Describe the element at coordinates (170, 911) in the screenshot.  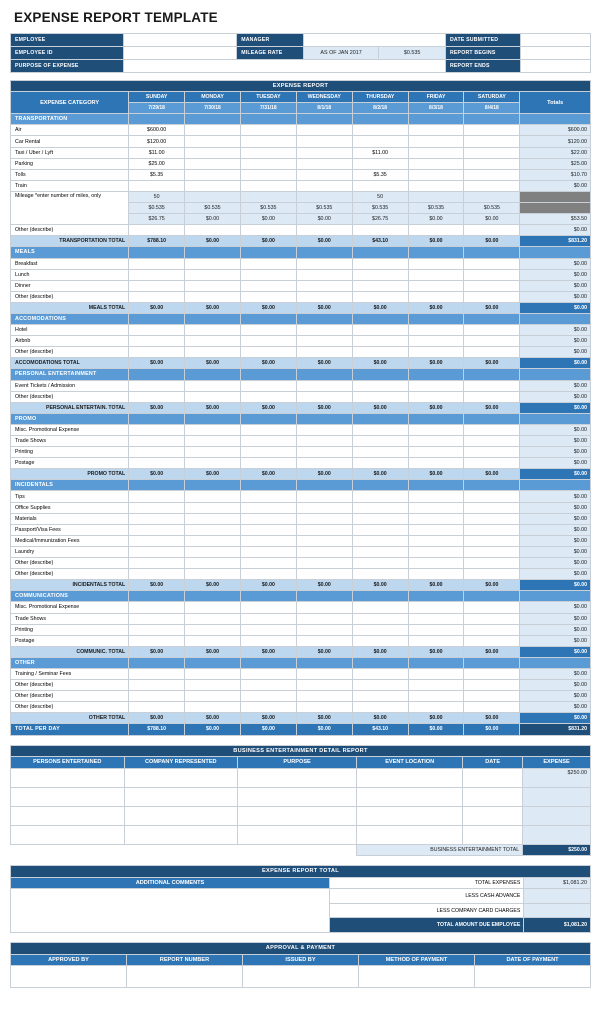
I see `additional-comments-field` at that location.